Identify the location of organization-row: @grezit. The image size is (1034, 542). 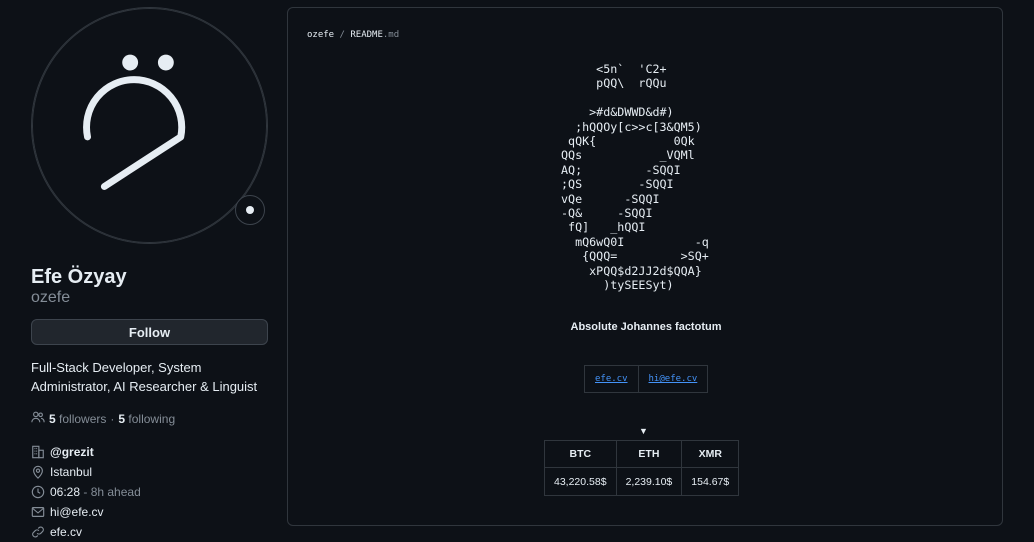
(86, 452).